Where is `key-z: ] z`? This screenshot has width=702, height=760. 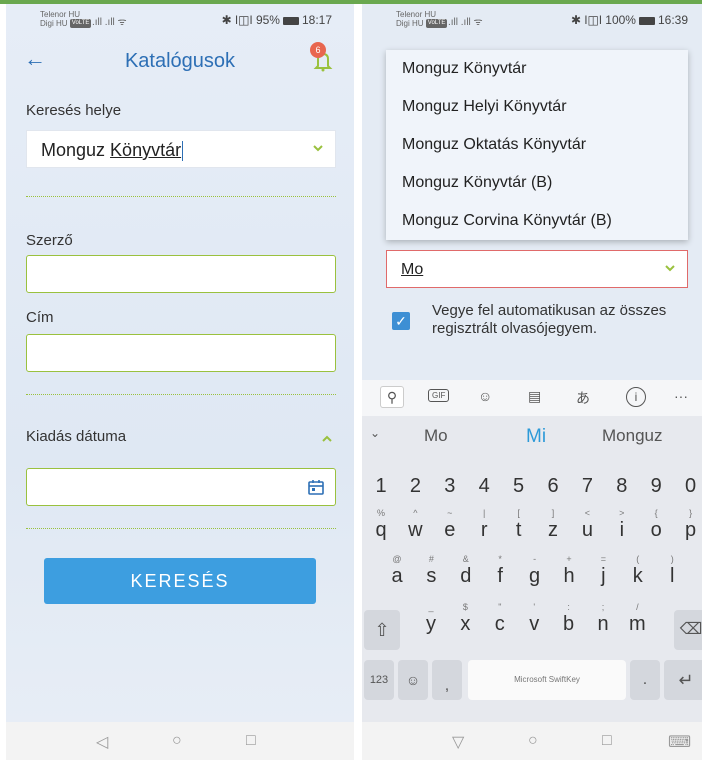 key-z: ] z is located at coordinates (553, 530).